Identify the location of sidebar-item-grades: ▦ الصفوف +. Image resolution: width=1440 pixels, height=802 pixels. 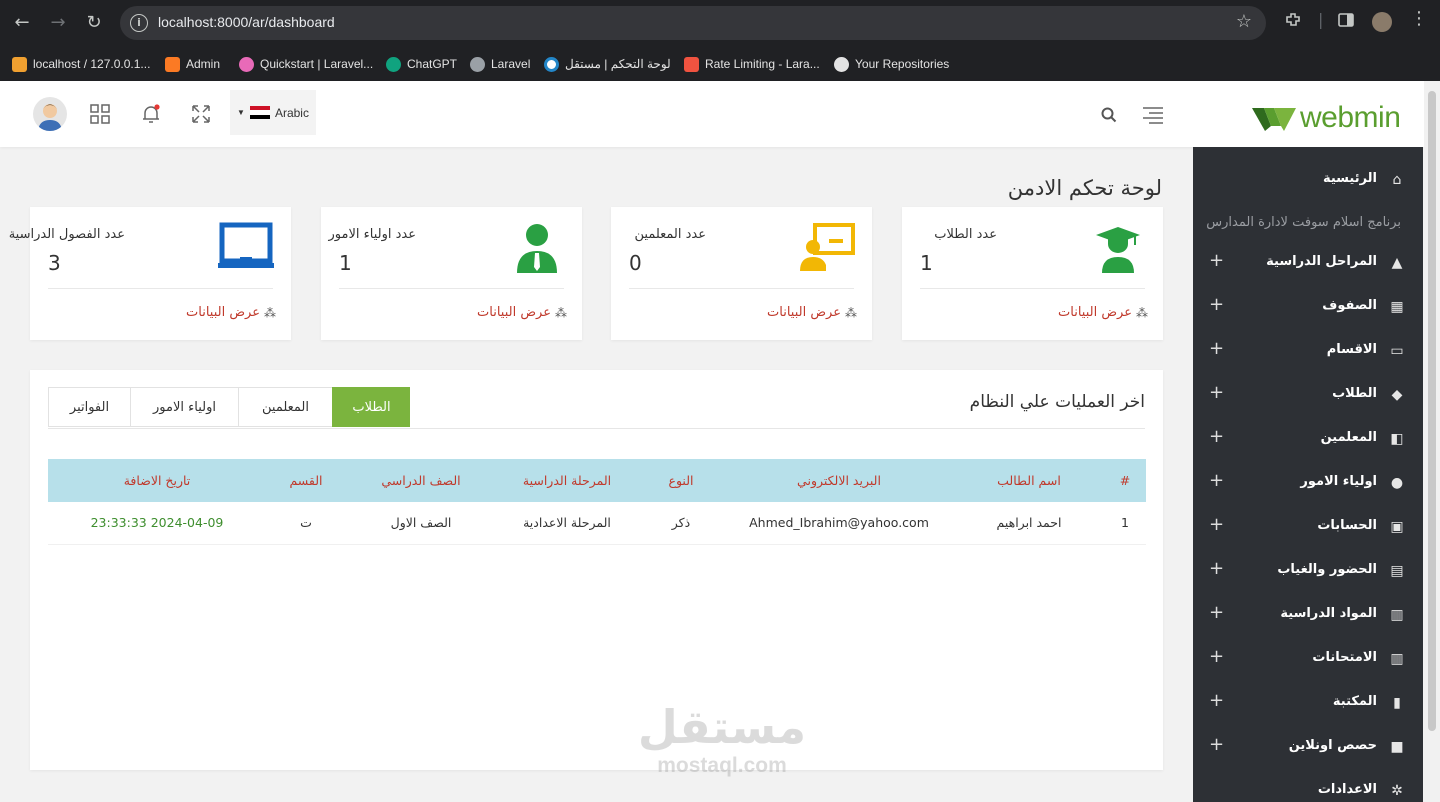
(1308, 308).